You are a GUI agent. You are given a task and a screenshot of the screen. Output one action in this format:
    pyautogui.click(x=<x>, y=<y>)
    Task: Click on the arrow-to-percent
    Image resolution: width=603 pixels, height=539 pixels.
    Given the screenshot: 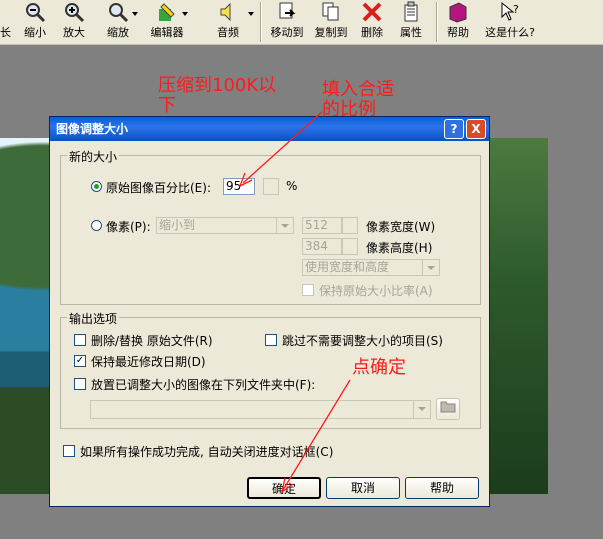 What is the action you would take?
    pyautogui.click(x=282, y=147)
    